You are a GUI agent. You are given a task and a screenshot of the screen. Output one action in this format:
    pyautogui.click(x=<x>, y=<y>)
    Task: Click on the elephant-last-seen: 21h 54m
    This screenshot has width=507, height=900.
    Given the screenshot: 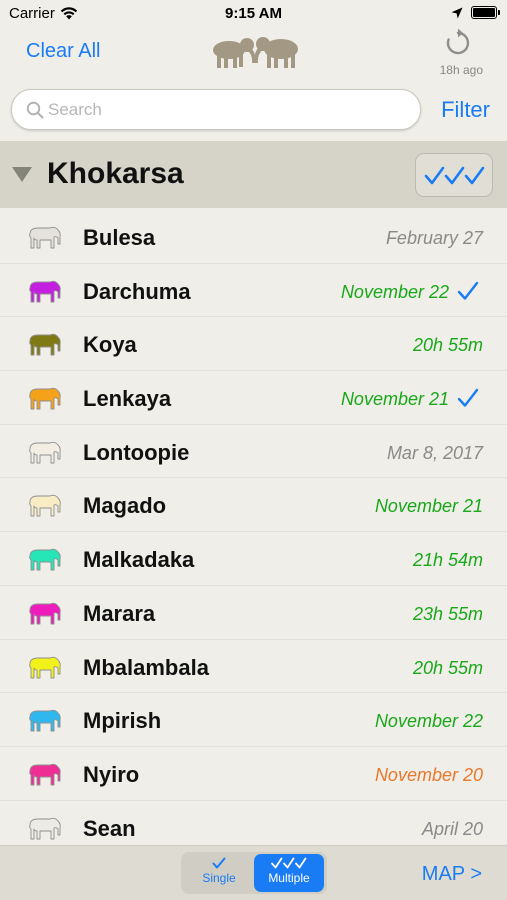 What is the action you would take?
    pyautogui.click(x=447, y=560)
    